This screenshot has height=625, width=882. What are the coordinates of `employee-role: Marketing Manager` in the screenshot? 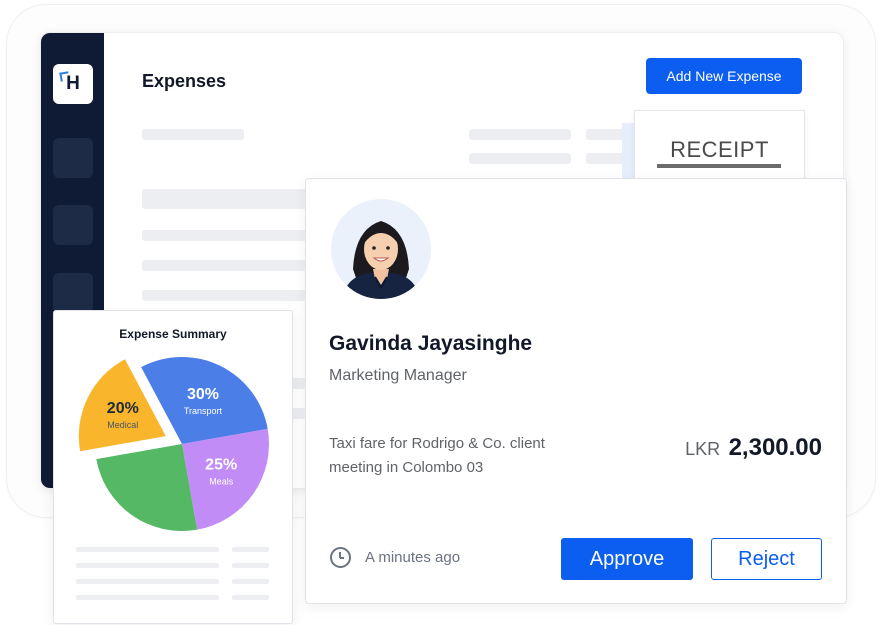 It's located at (398, 375).